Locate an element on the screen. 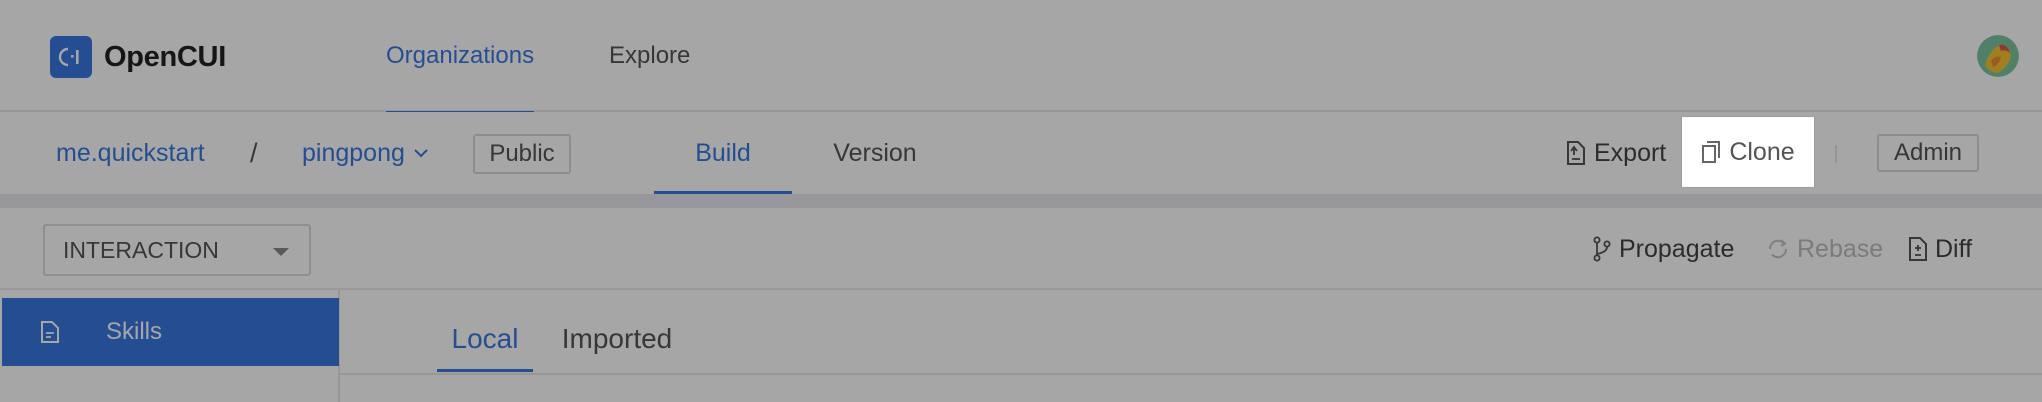 The height and width of the screenshot is (402, 2042). logo: OpenCUI is located at coordinates (138, 57).